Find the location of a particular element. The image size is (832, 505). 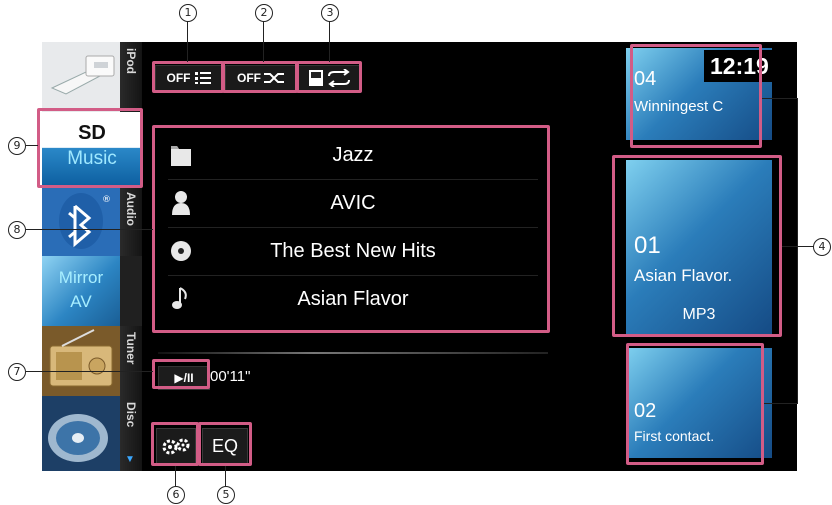

mirror-av-icon: Mirror AV is located at coordinates (81, 291).